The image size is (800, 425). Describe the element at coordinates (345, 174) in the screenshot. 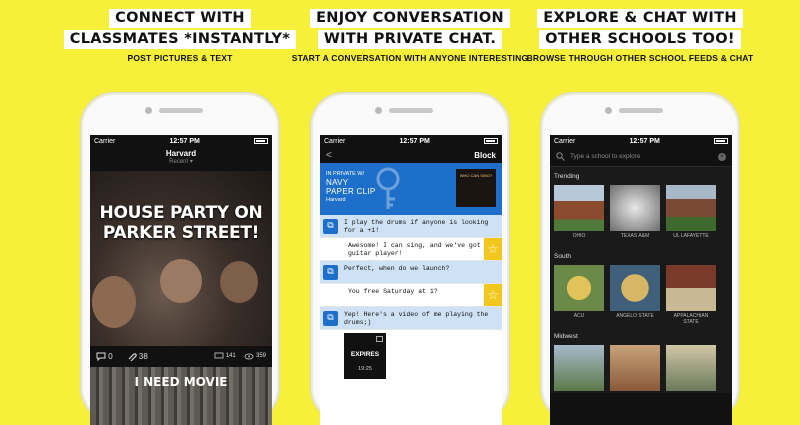

I see `private-label: IN PRIVATE W/` at that location.